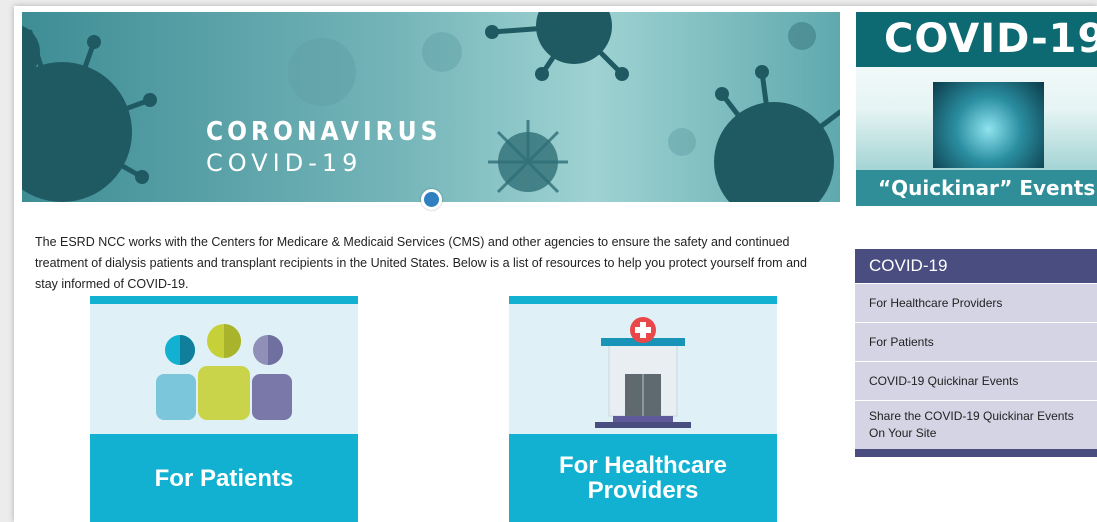 The image size is (1097, 522). Describe the element at coordinates (976, 266) in the screenshot. I see `side-nav-header: COVID-19` at that location.